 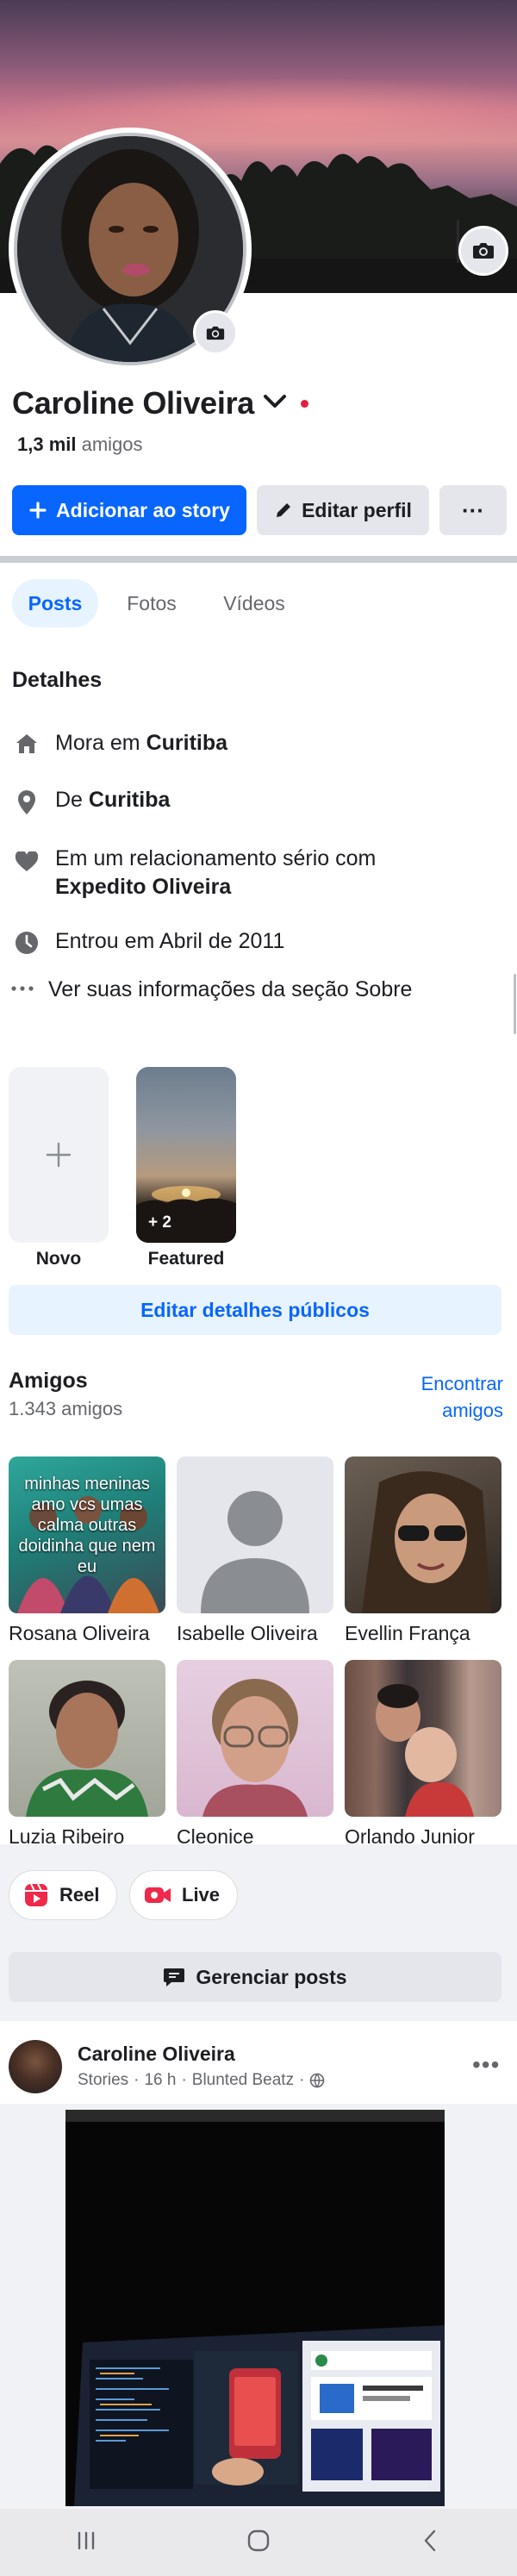 What do you see at coordinates (186, 1259) in the screenshot?
I see `featured-highlight-label: Featured` at bounding box center [186, 1259].